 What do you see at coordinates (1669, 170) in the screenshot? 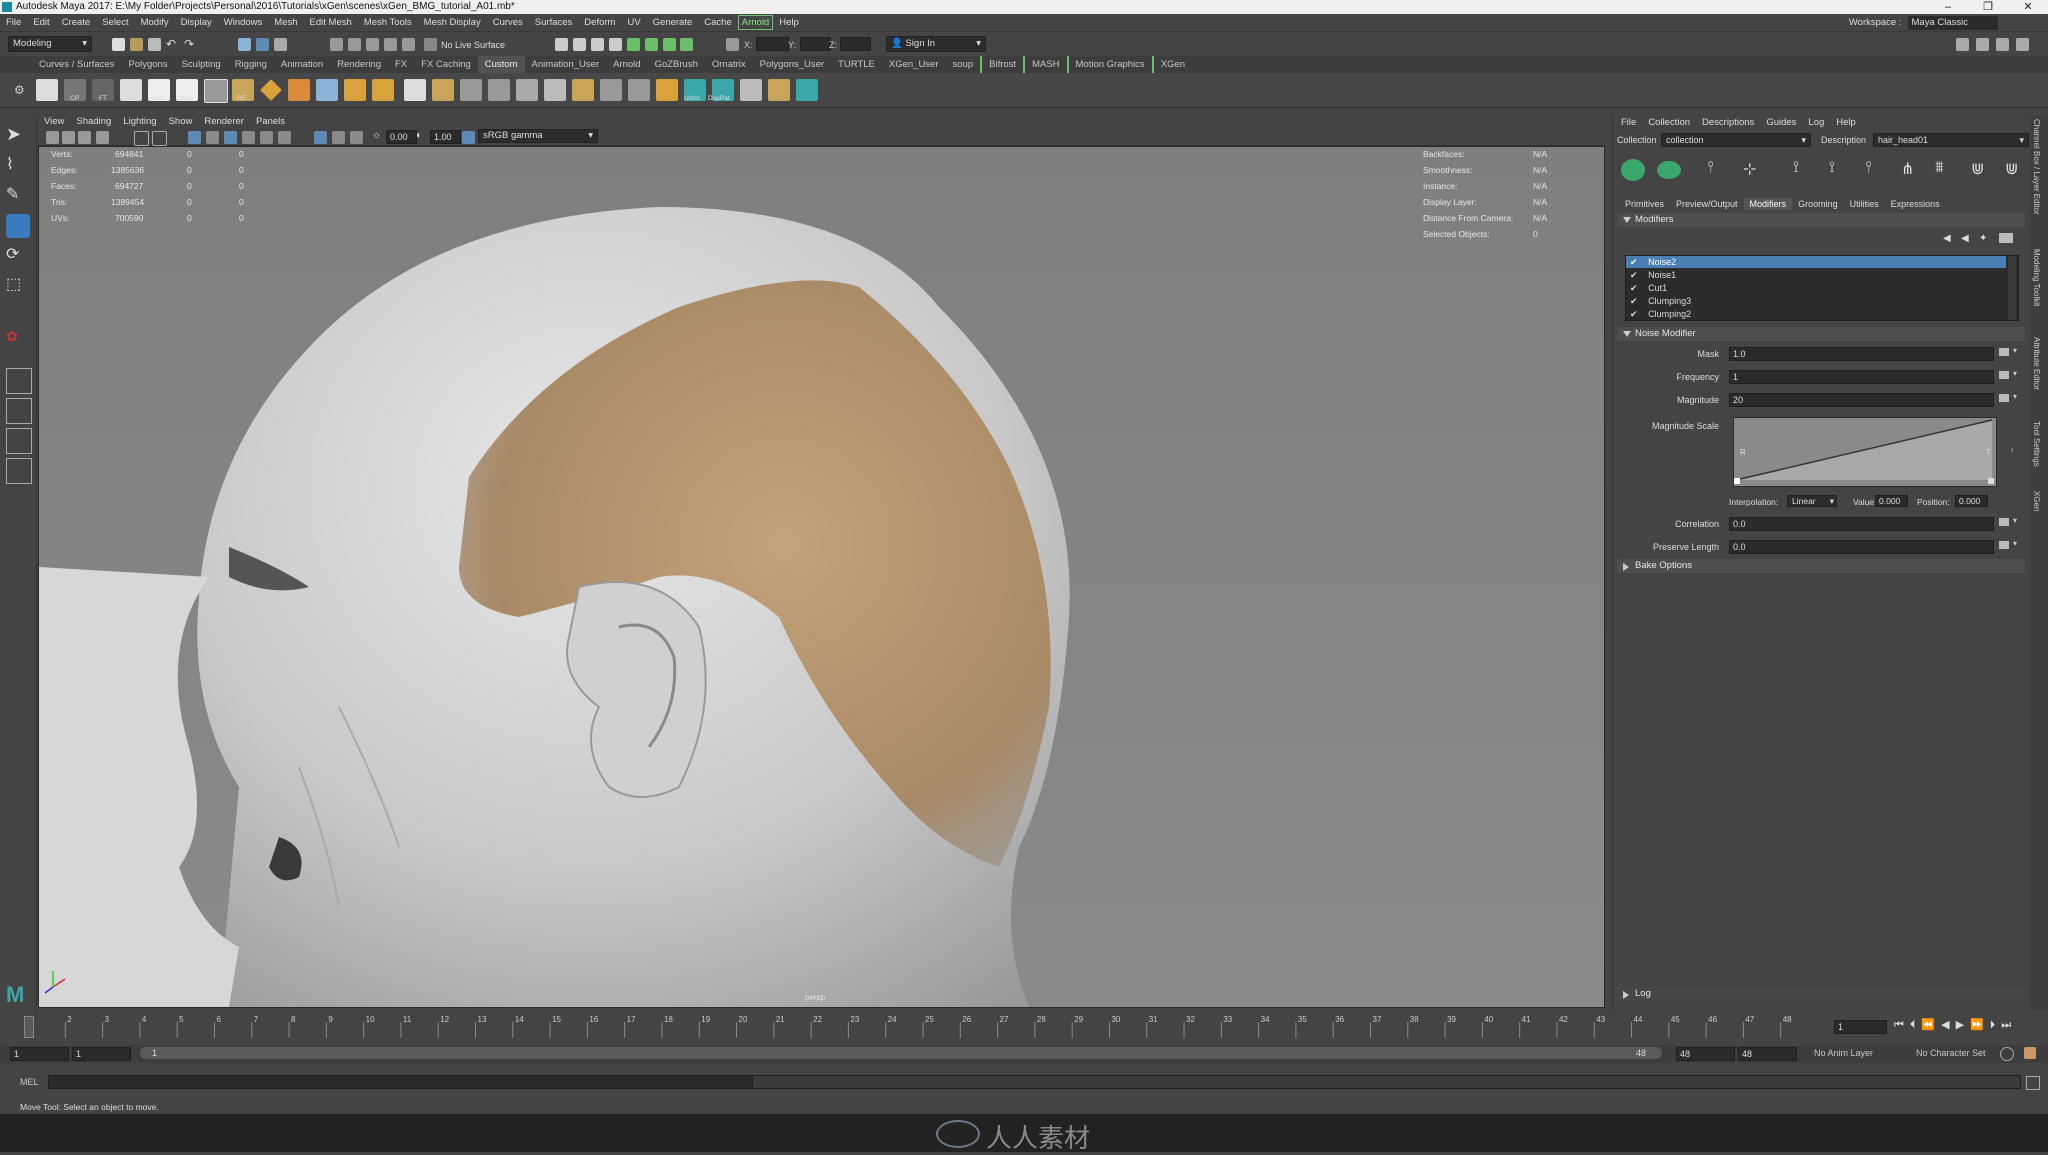
I see `create-collection-icon` at bounding box center [1669, 170].